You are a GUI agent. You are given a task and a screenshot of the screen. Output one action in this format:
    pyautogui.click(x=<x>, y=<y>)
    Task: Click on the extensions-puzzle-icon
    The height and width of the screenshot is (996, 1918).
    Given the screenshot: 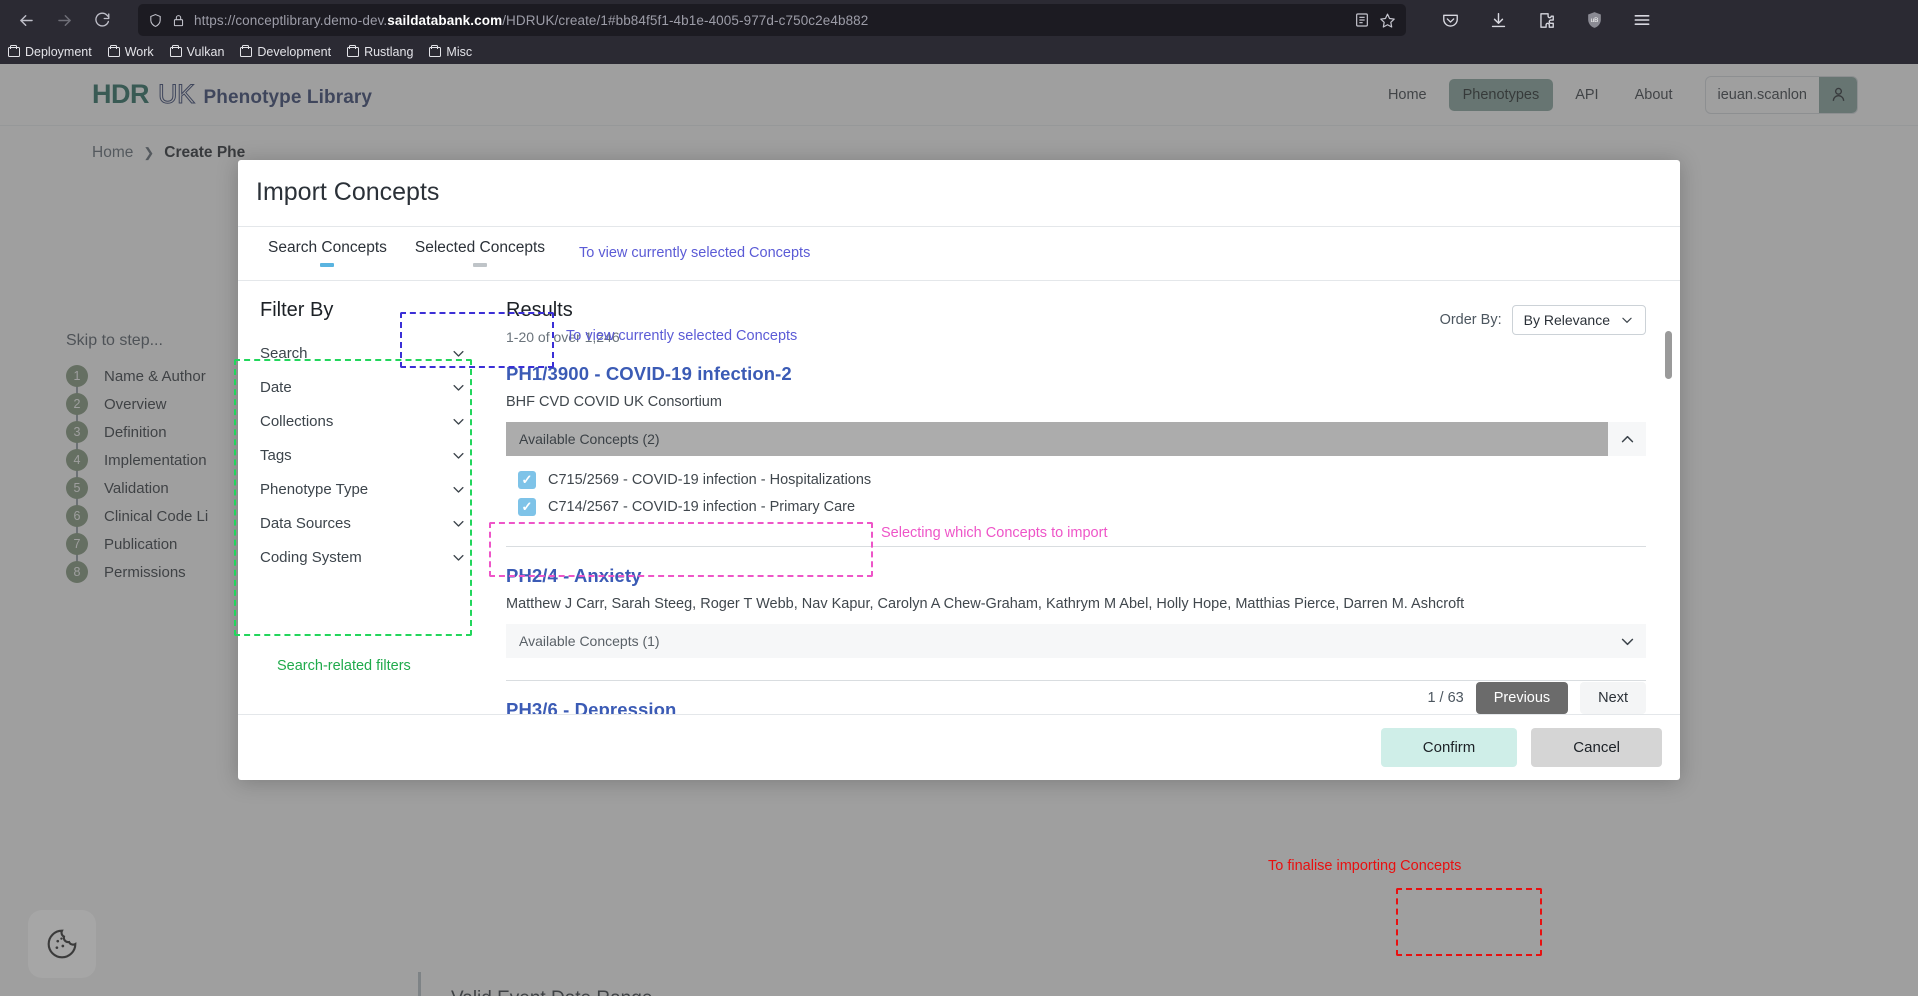 What is the action you would take?
    pyautogui.click(x=1546, y=20)
    